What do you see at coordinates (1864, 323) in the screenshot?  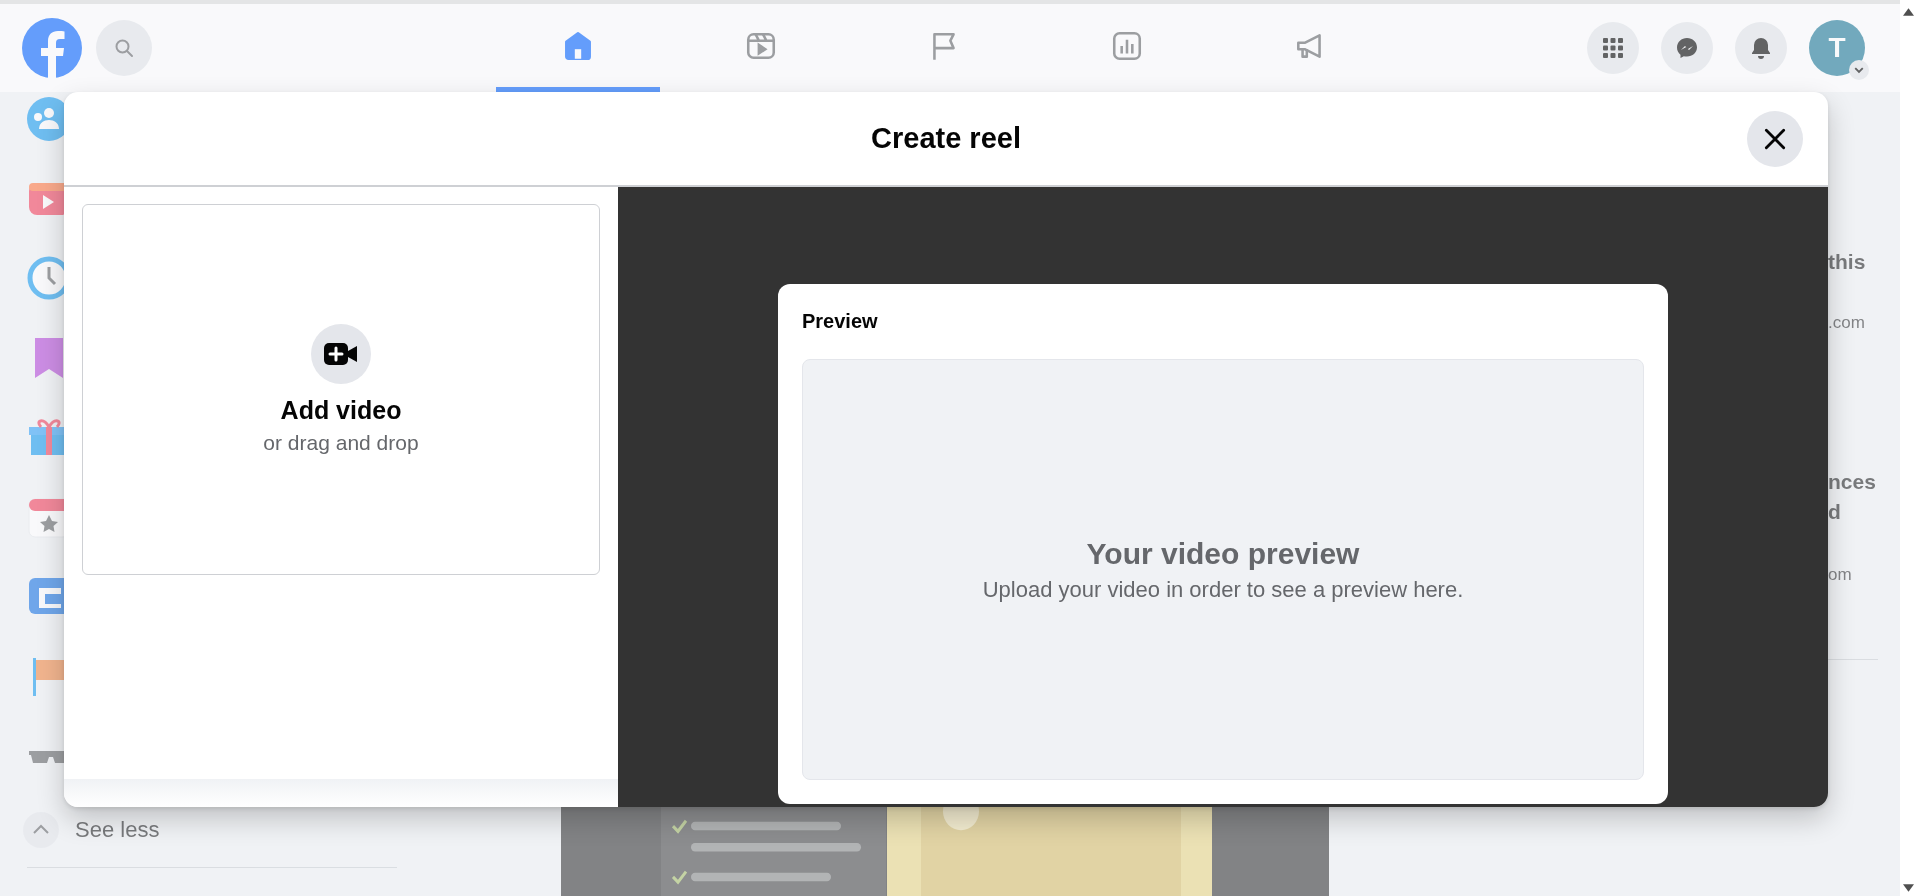 I see `ad-link: .com` at bounding box center [1864, 323].